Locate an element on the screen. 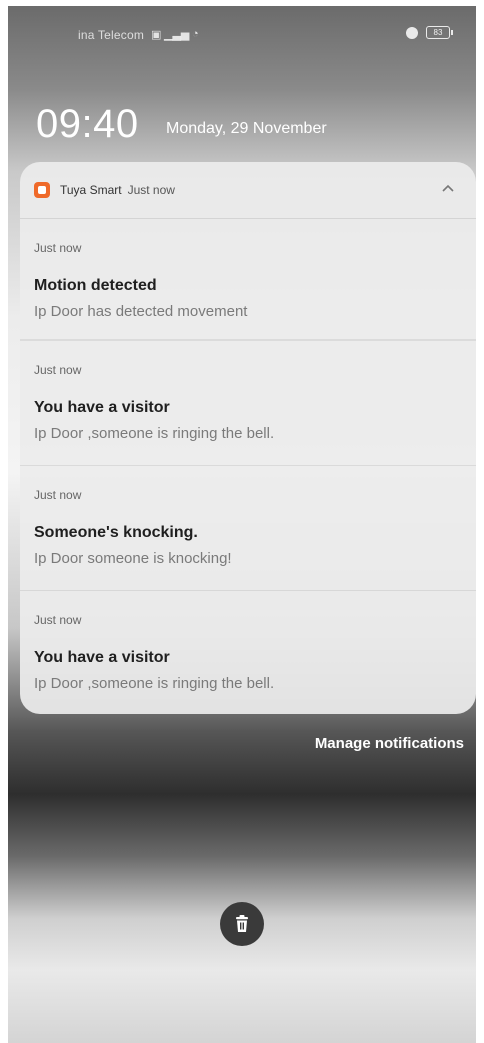  group-time: Just now is located at coordinates (151, 190).